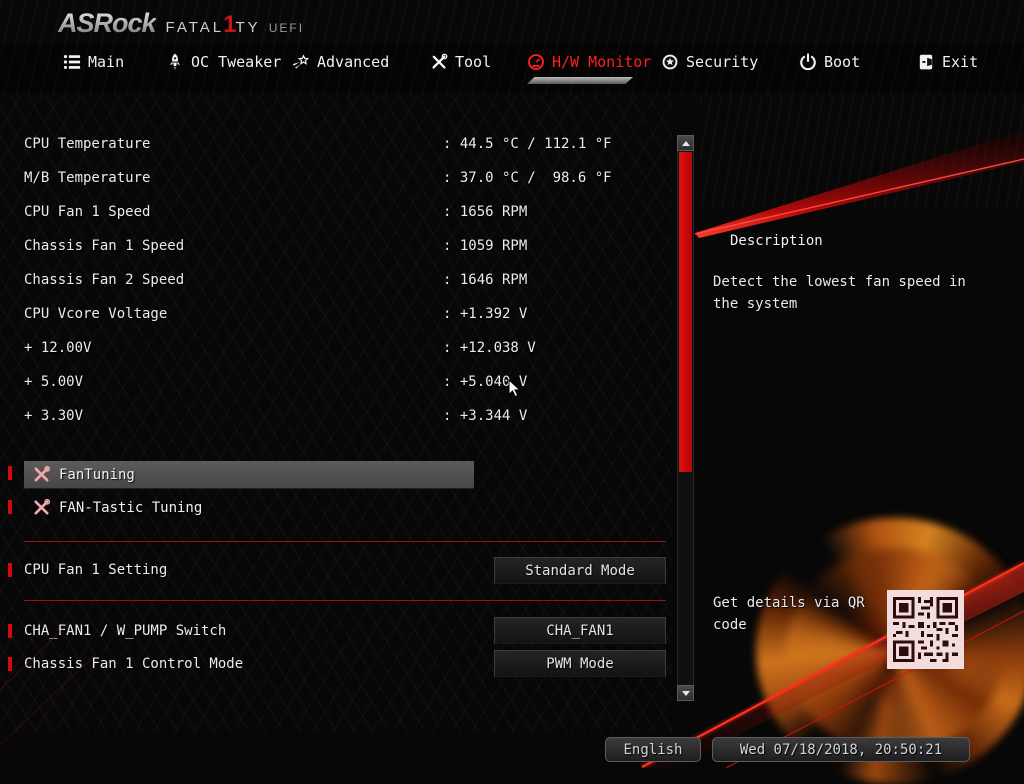 The height and width of the screenshot is (784, 1024). I want to click on qr-caption: Get details via QR code, so click(789, 614).